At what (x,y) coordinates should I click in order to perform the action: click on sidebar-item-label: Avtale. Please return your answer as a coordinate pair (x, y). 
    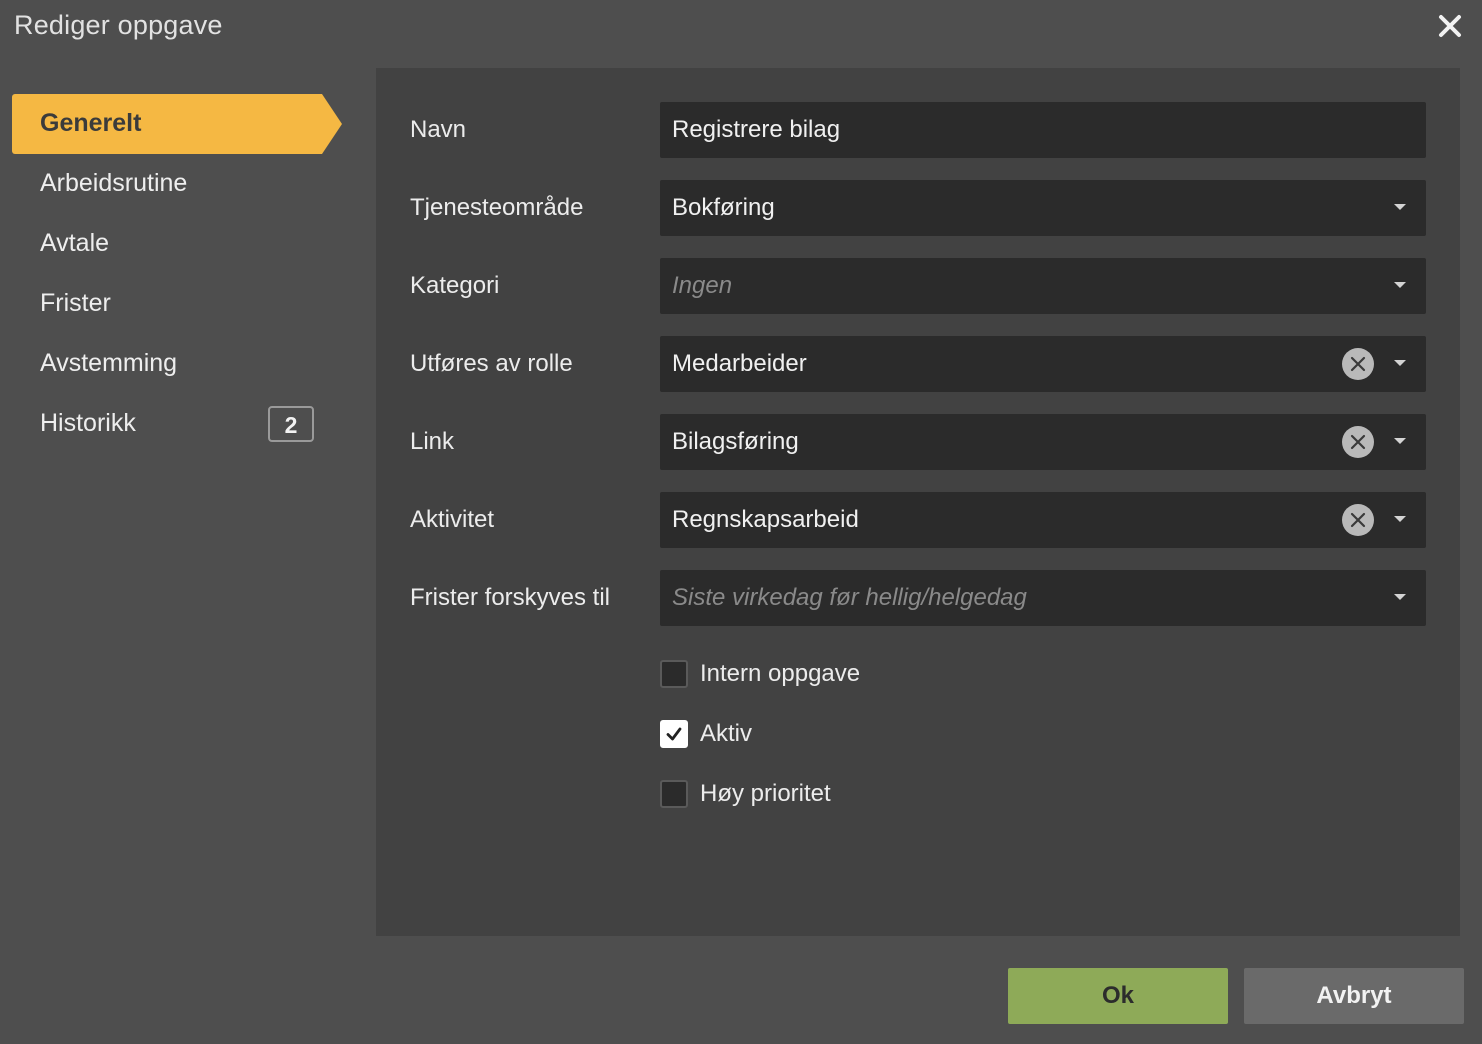
    Looking at the image, I should click on (75, 243).